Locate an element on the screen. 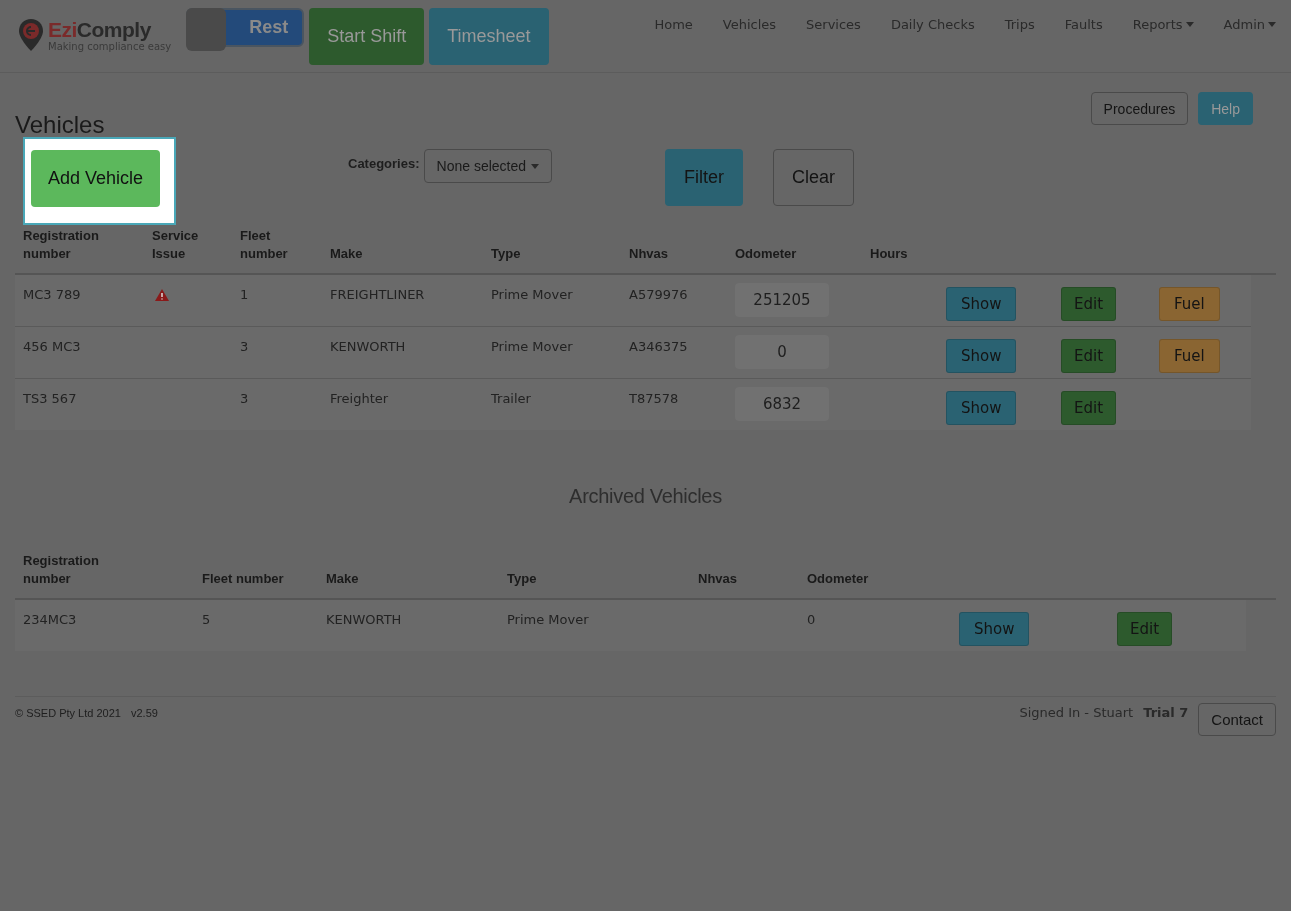 The height and width of the screenshot is (911, 1291). odometer-field: 251205 is located at coordinates (782, 300).